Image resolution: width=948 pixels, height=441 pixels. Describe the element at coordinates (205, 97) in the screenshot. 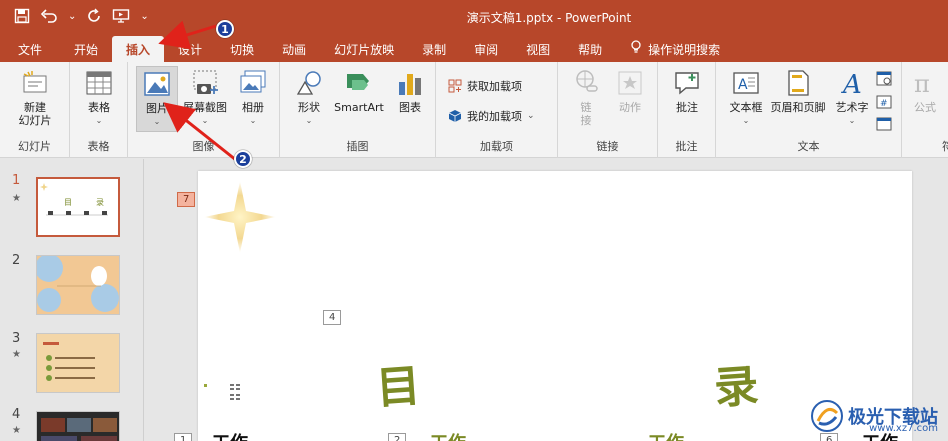

I see `screenshot-button: 屏幕截图 ⌄` at that location.